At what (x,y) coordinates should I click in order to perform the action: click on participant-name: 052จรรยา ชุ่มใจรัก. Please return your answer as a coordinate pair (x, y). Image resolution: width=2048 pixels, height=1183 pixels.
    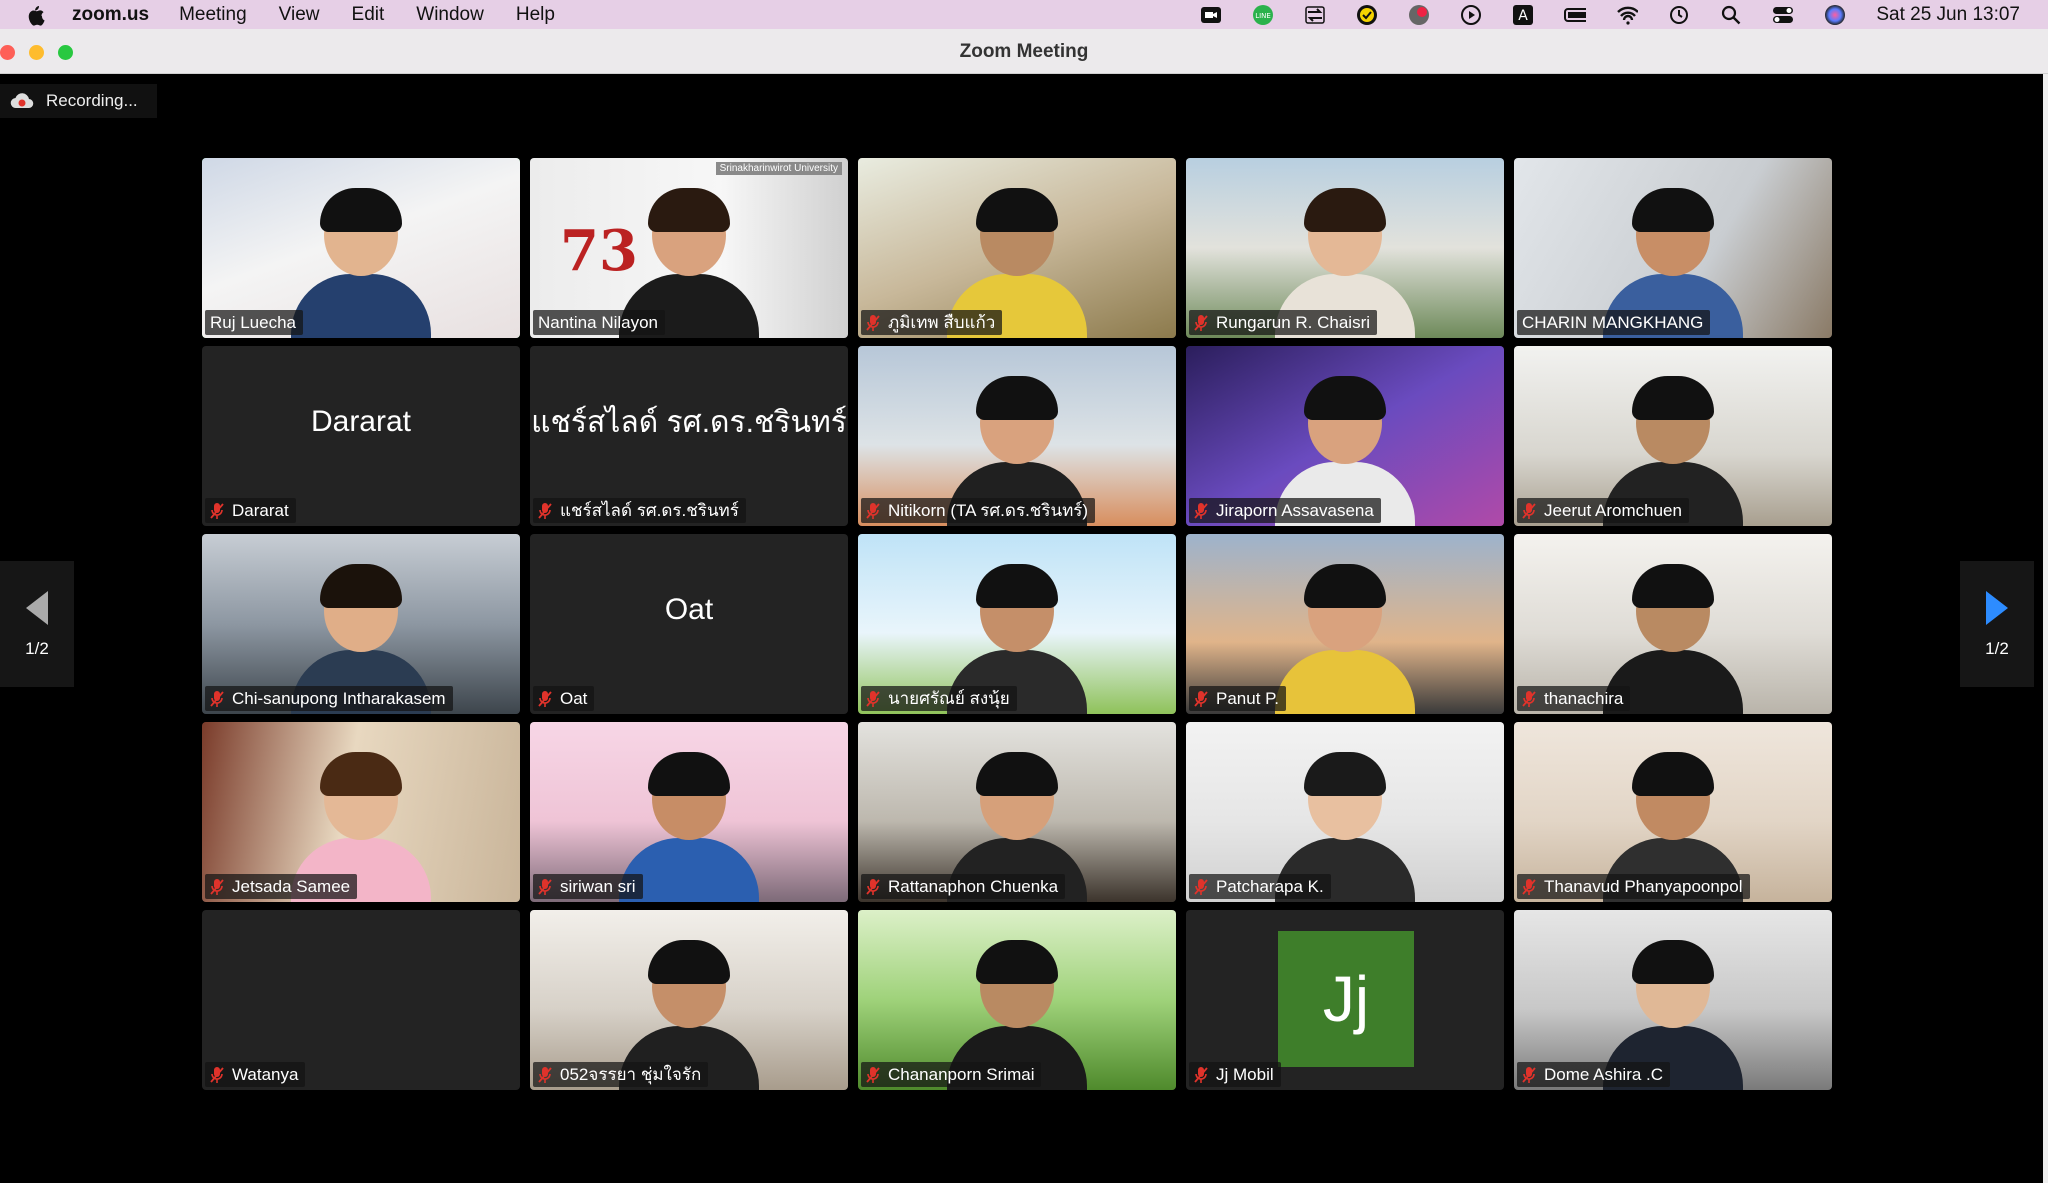
    Looking at the image, I should click on (631, 1074).